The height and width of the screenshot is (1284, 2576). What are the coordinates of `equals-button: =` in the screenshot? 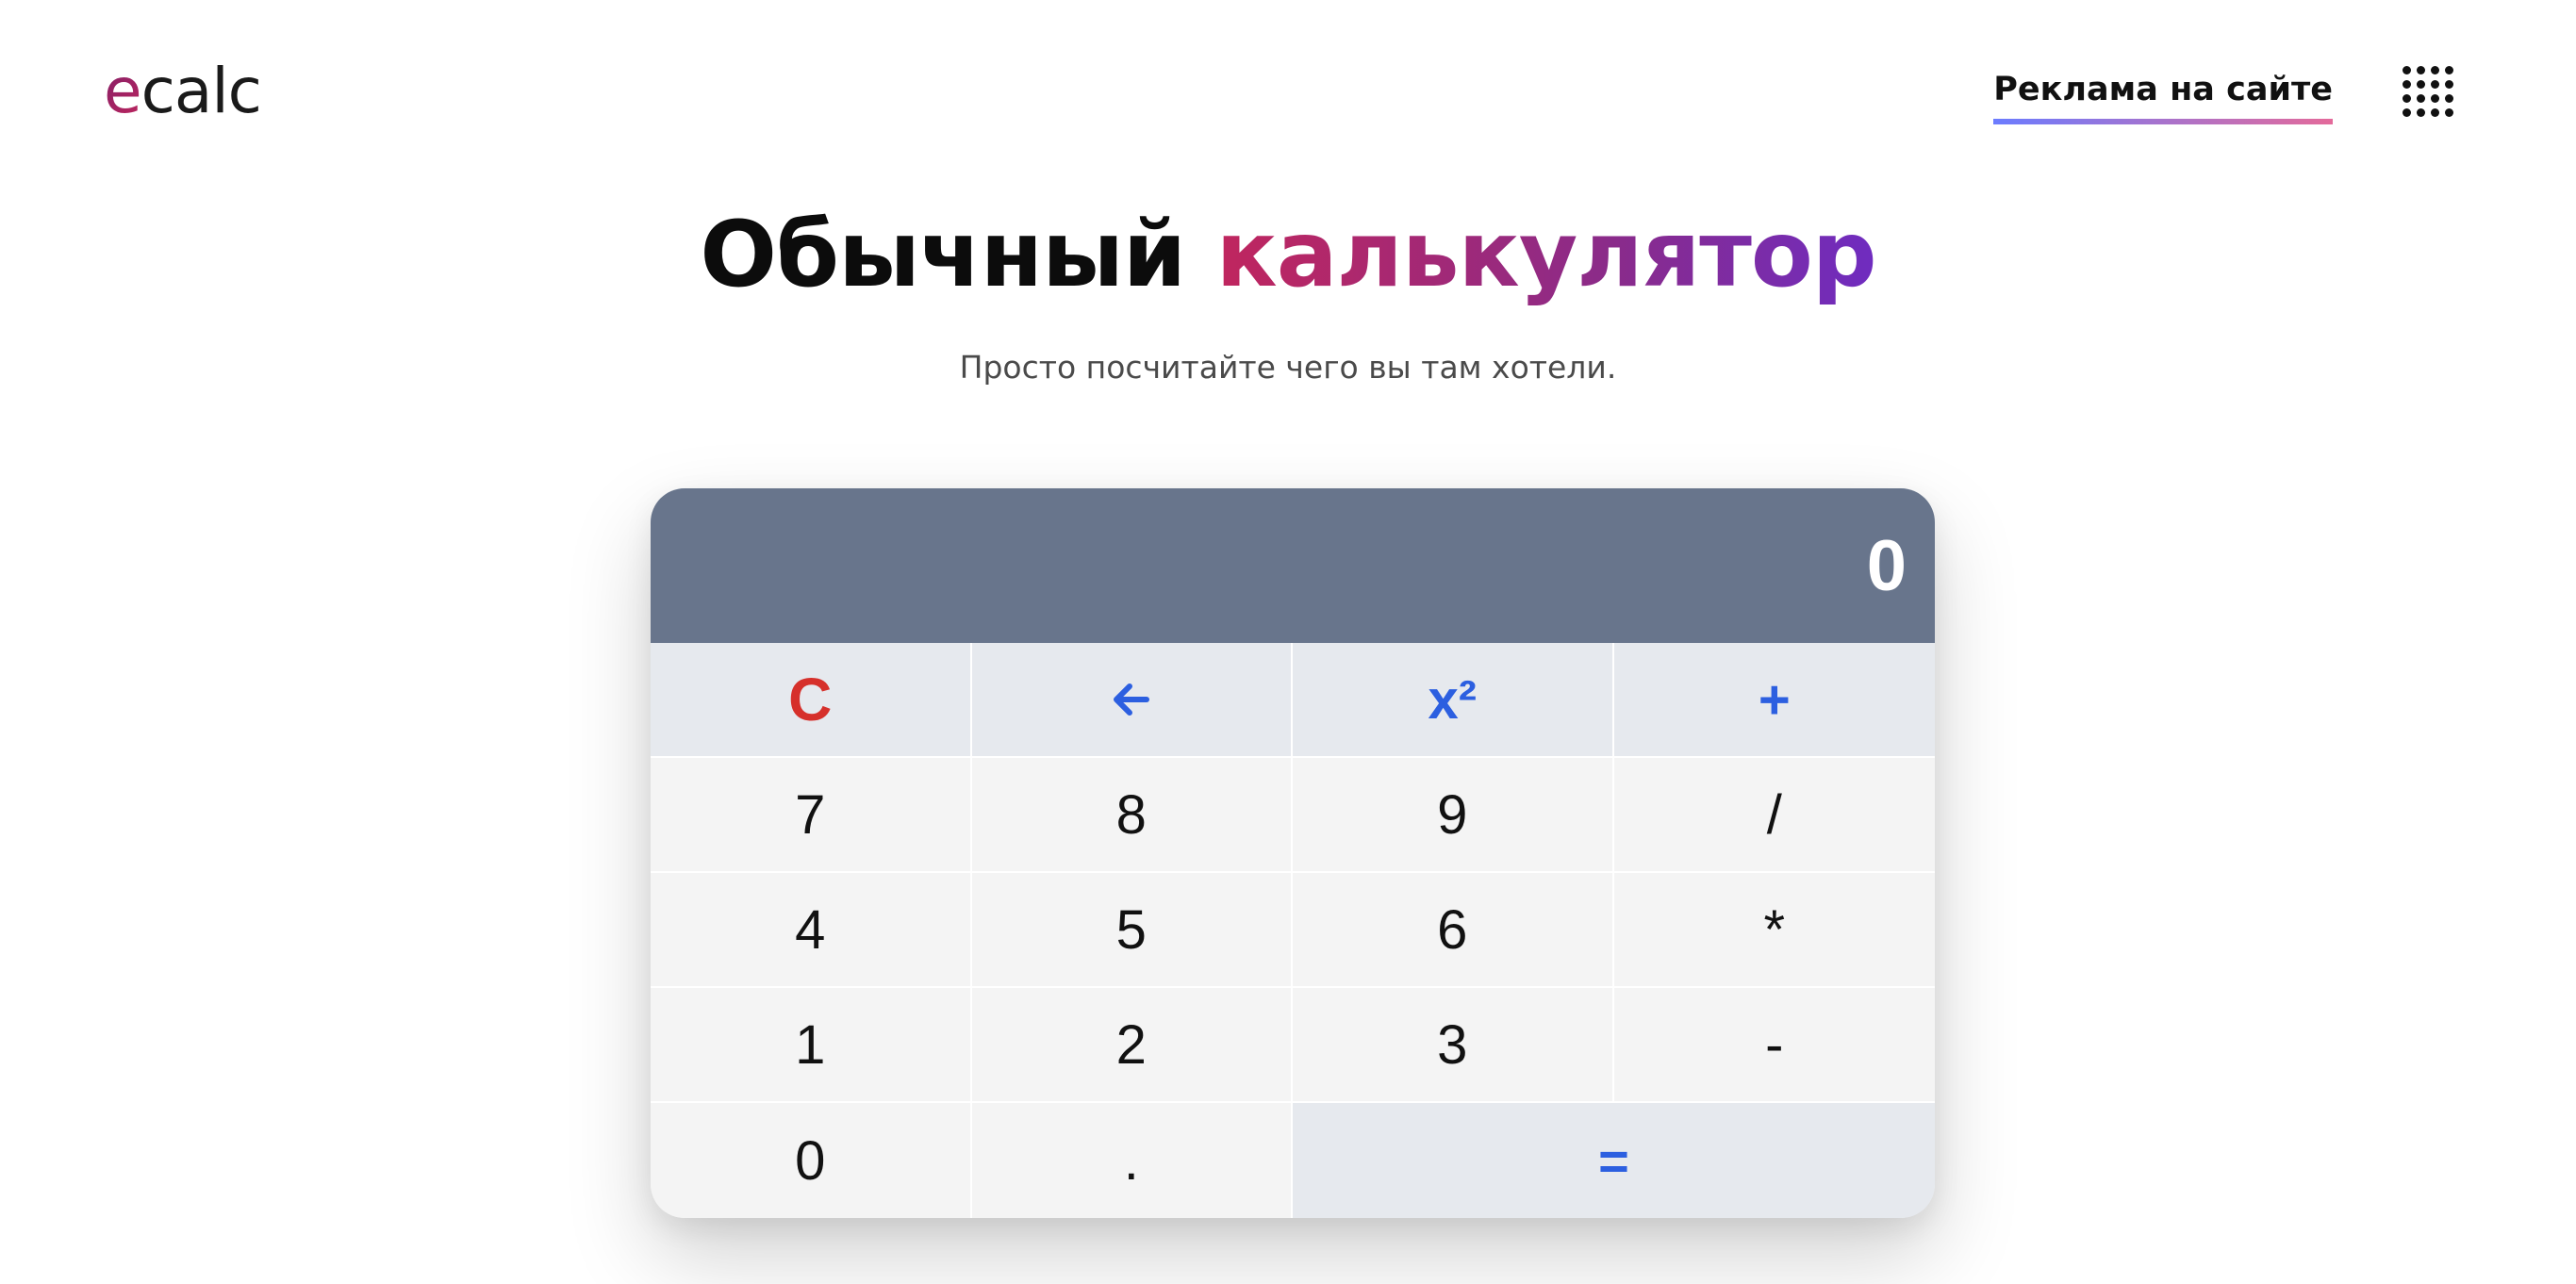 It's located at (1614, 1160).